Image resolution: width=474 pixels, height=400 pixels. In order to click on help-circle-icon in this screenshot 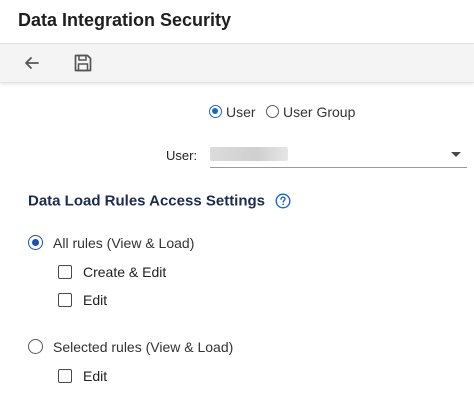, I will do `click(283, 201)`.